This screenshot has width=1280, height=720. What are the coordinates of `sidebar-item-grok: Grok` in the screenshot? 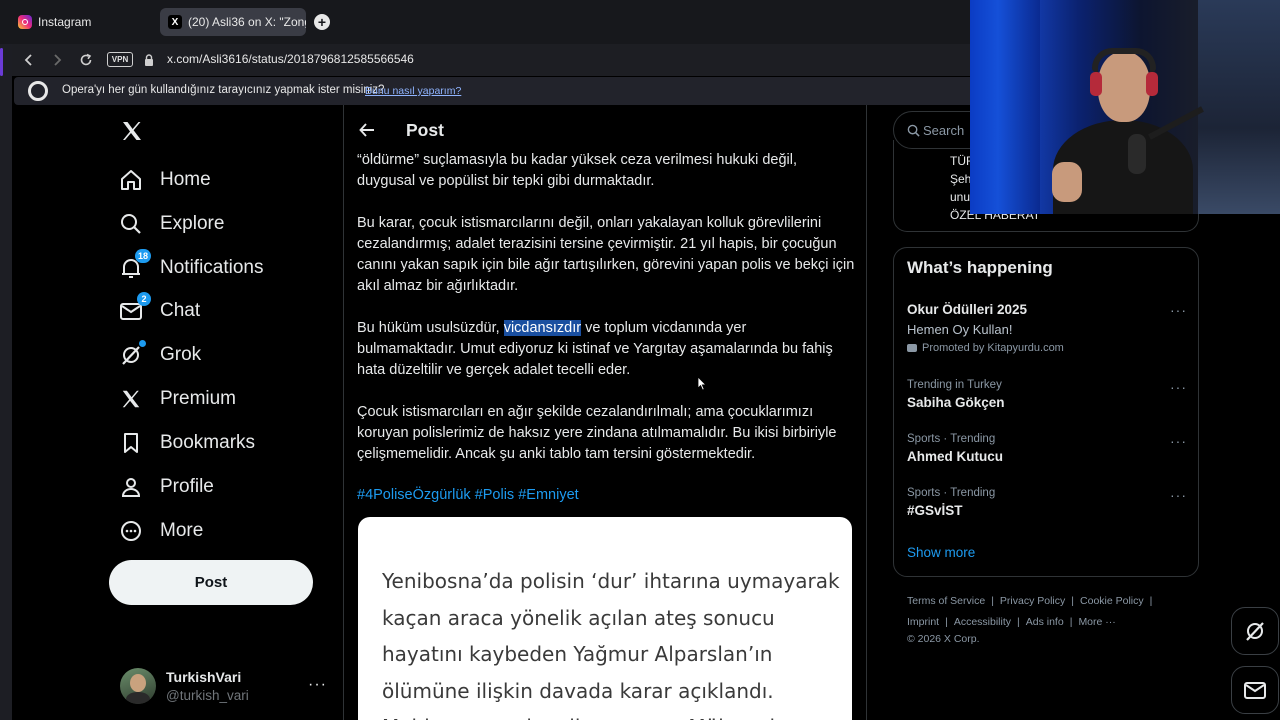 It's located at (159, 355).